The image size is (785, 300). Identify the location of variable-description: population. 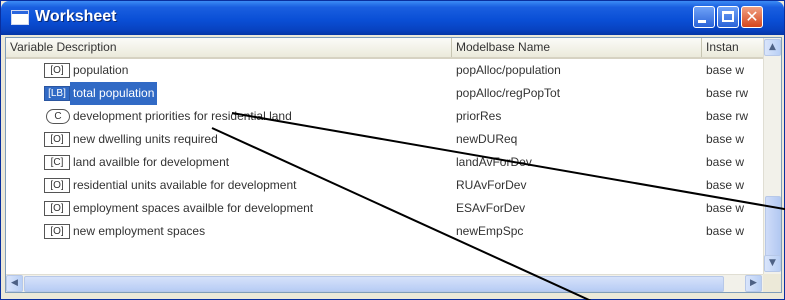
(101, 70).